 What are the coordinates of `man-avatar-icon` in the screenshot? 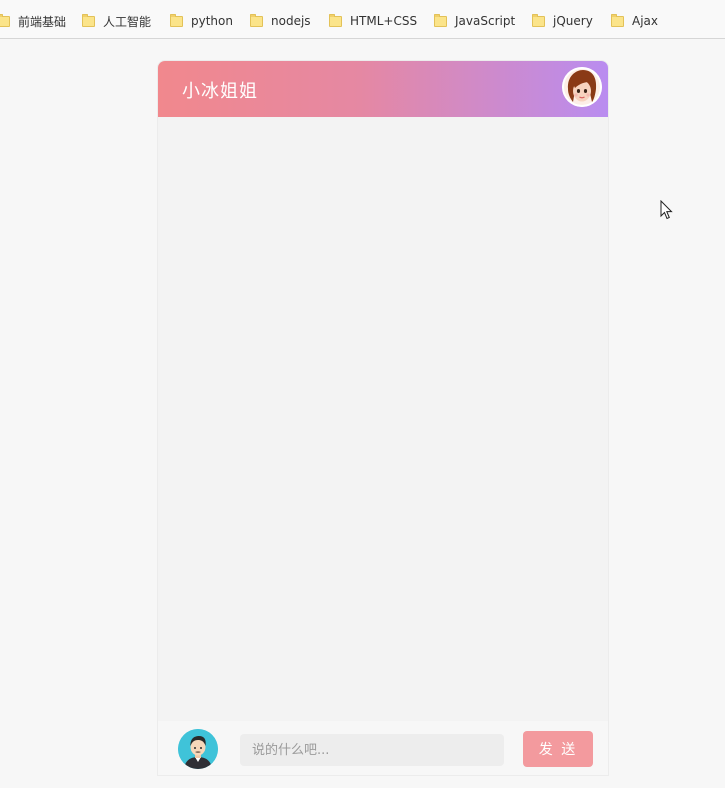 It's located at (198, 749).